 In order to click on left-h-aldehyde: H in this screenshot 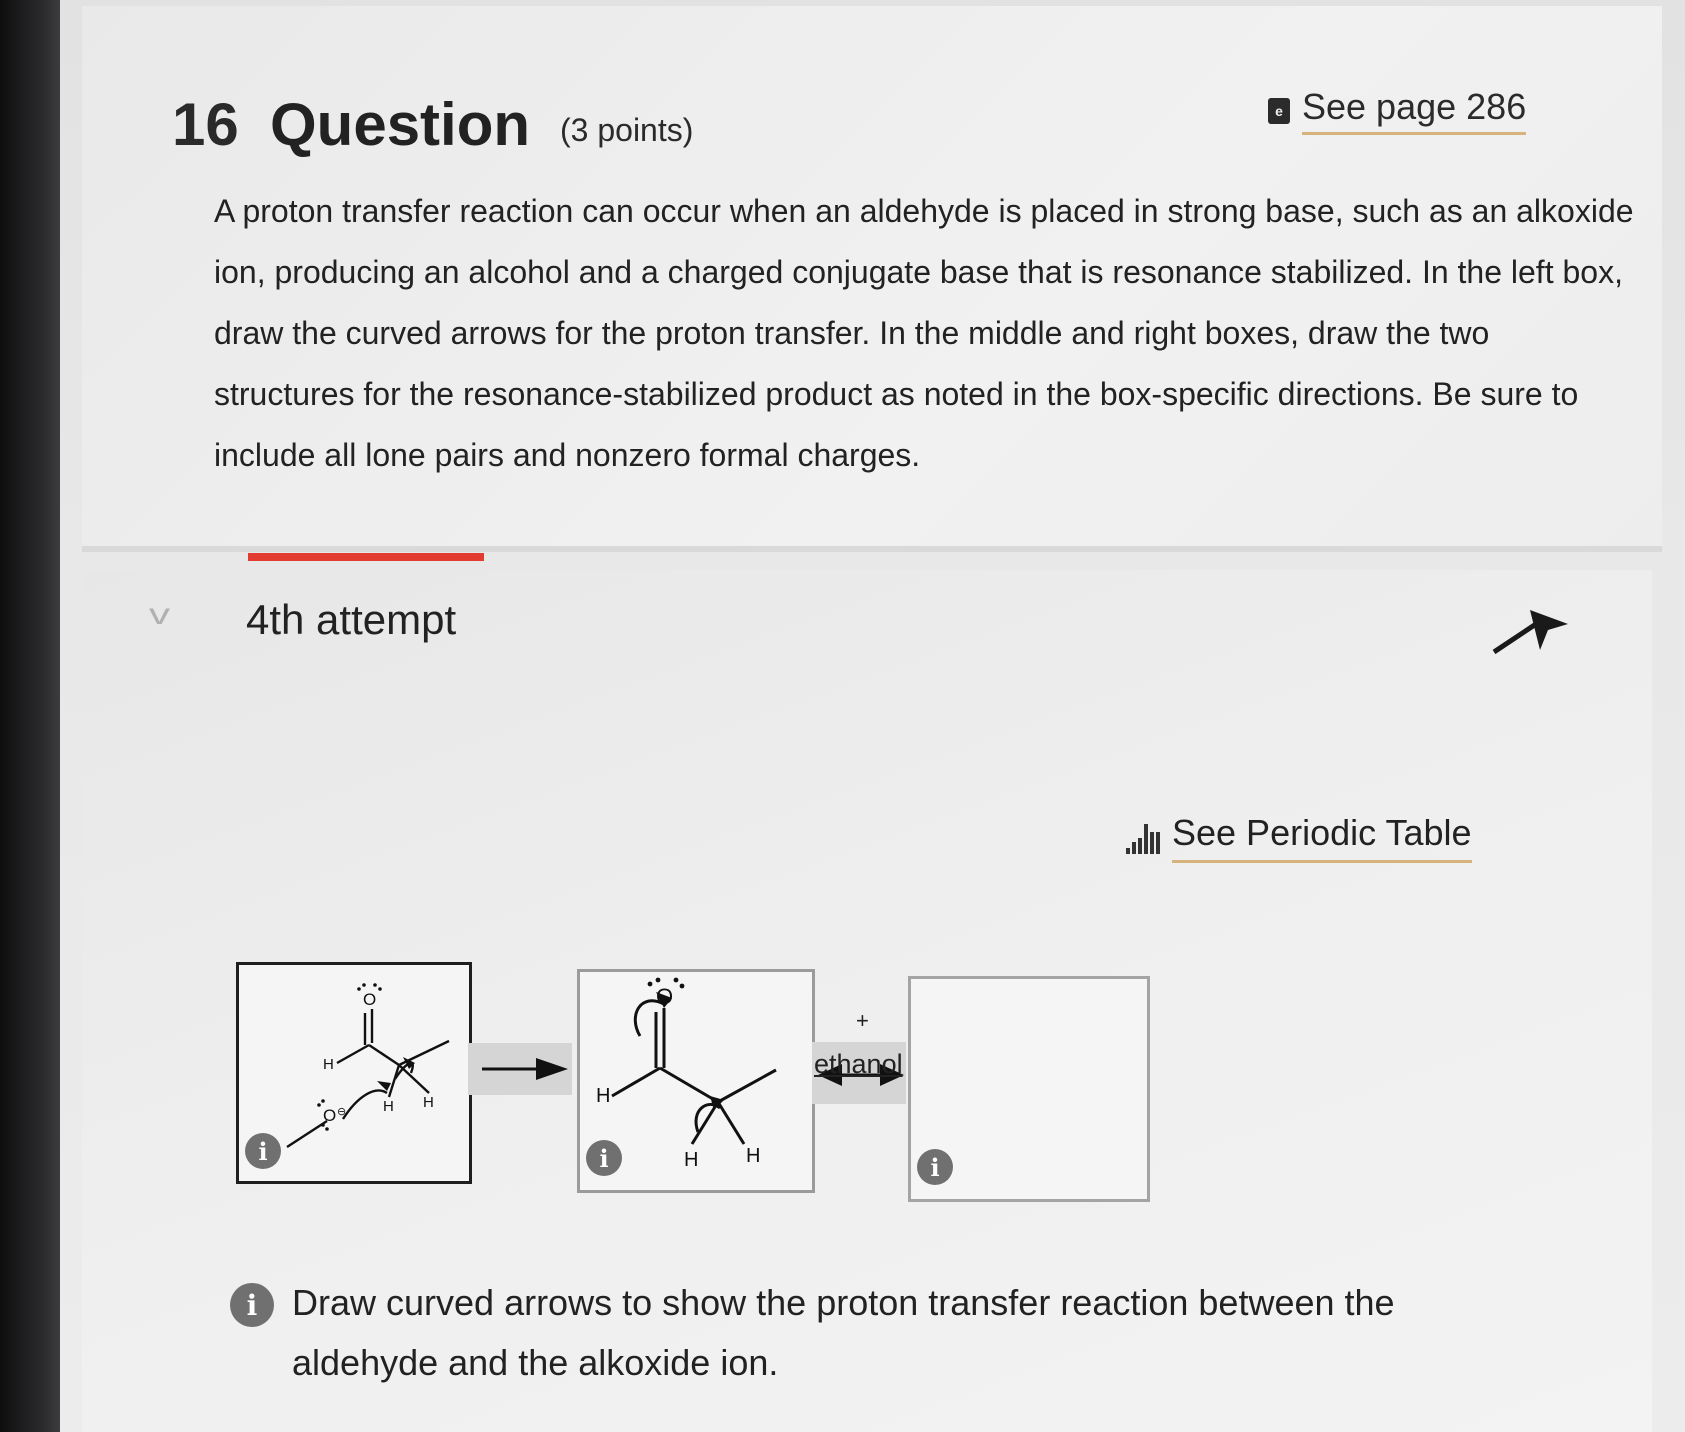, I will do `click(328, 1064)`.